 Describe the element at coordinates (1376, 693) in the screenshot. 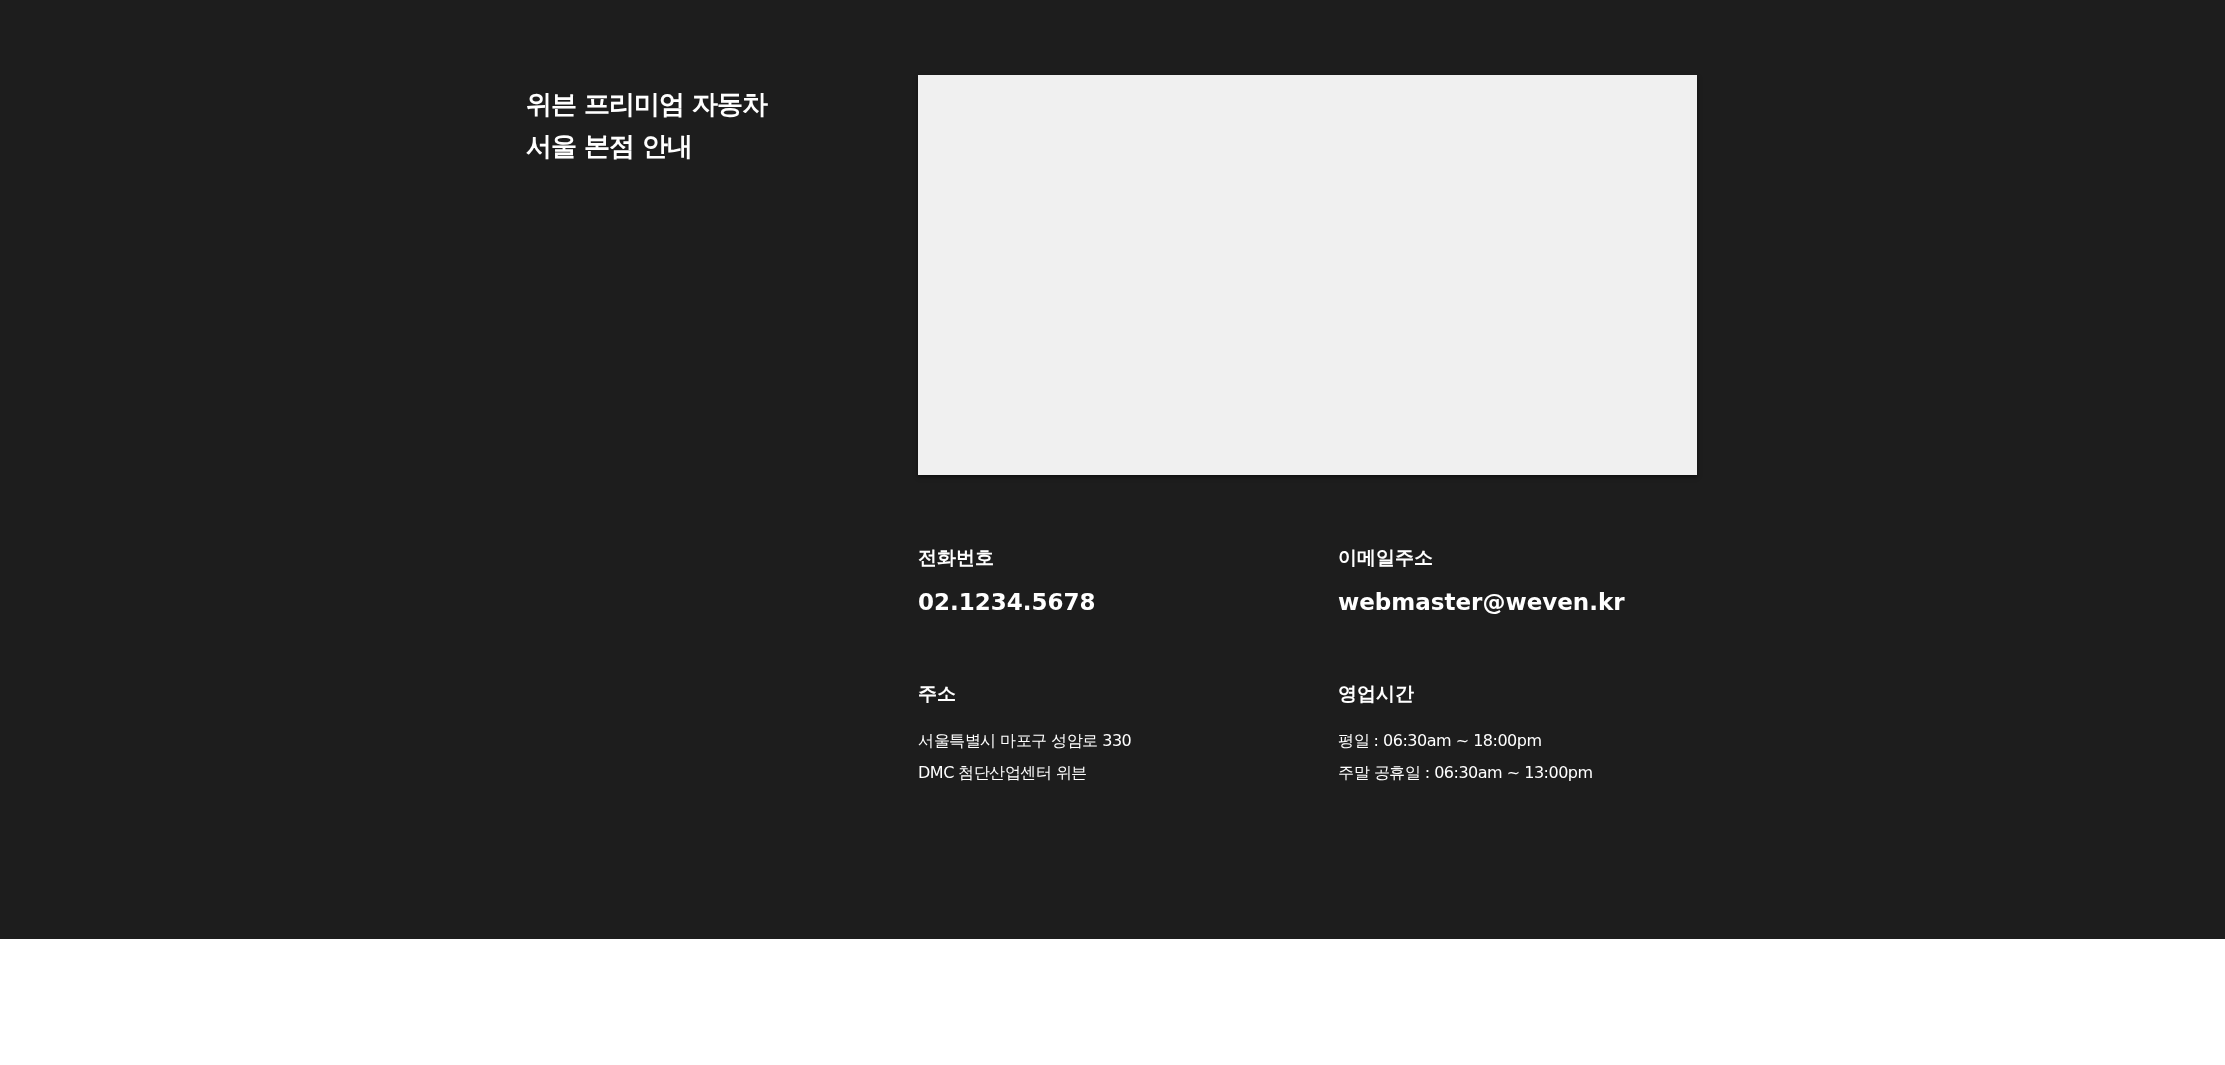

I see `info-label: 영업시간` at that location.